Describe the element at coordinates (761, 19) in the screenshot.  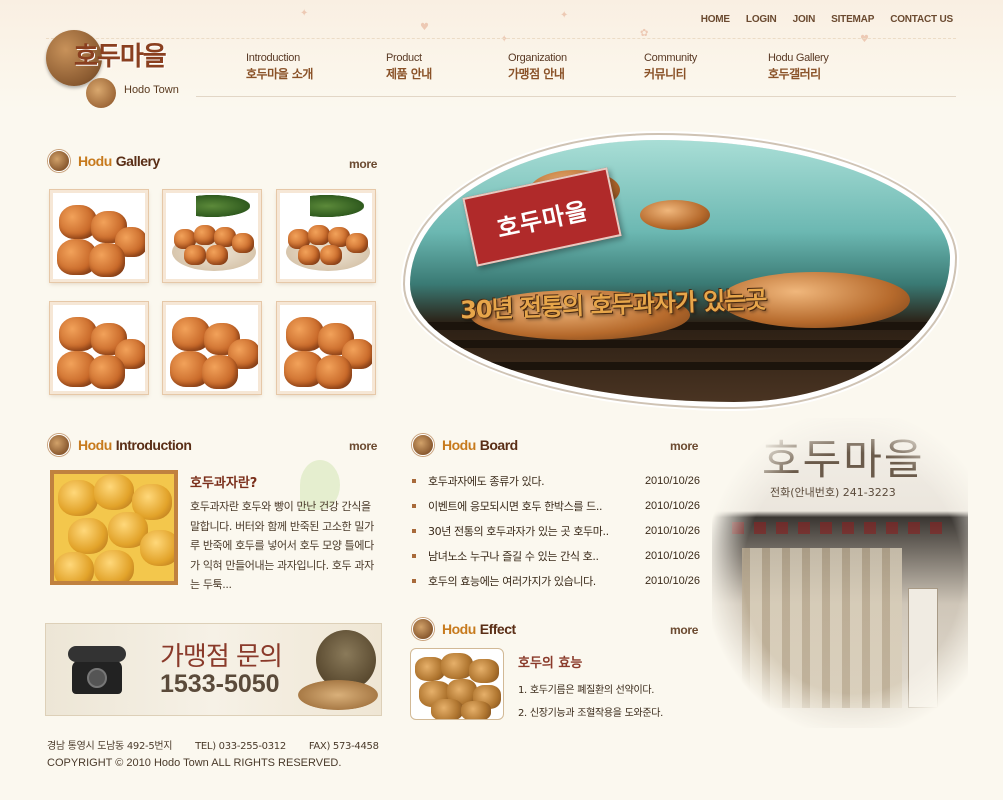
I see `util-login-link: LOGIN` at that location.